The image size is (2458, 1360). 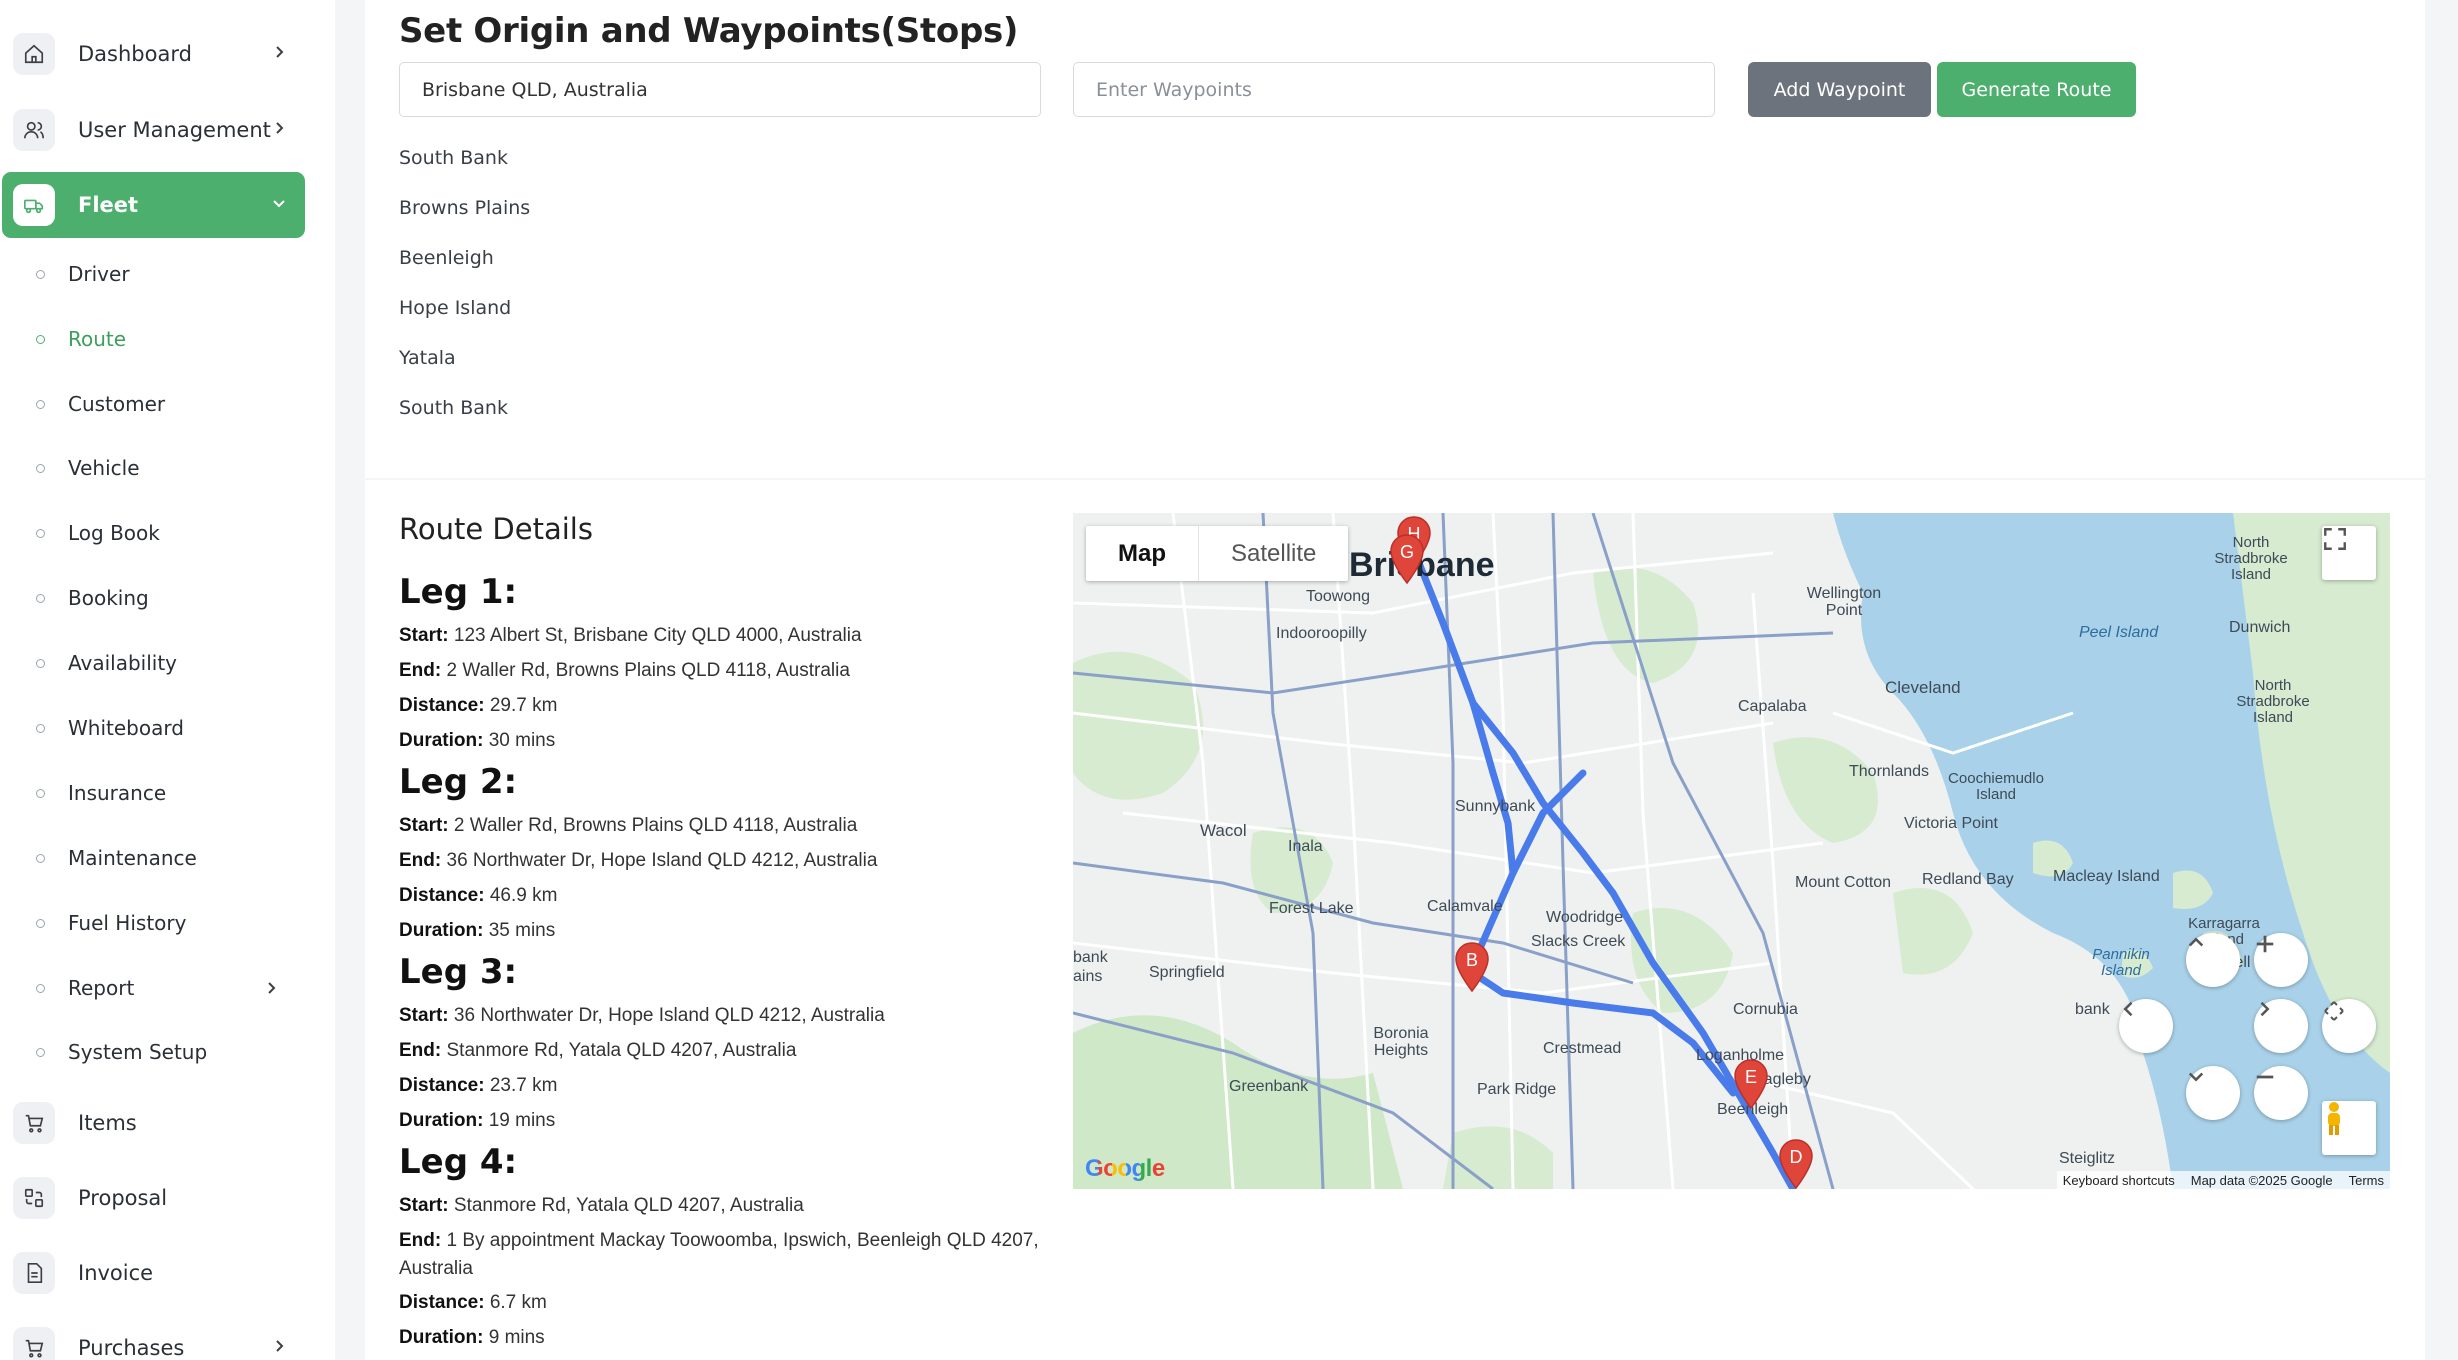 What do you see at coordinates (1407, 559) in the screenshot?
I see `map-marker-g: G` at bounding box center [1407, 559].